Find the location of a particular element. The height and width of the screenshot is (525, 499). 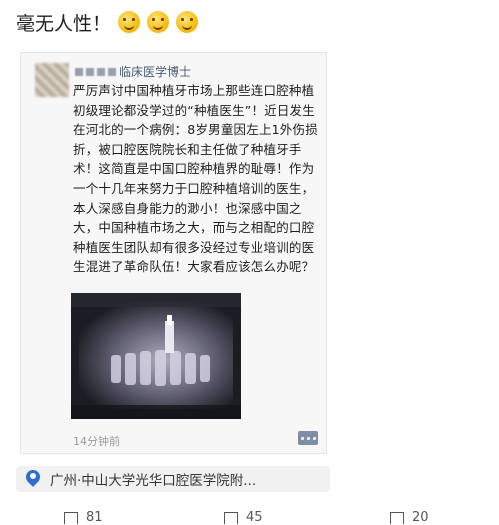

action-bar: 81 45 20 is located at coordinates (249, 516).